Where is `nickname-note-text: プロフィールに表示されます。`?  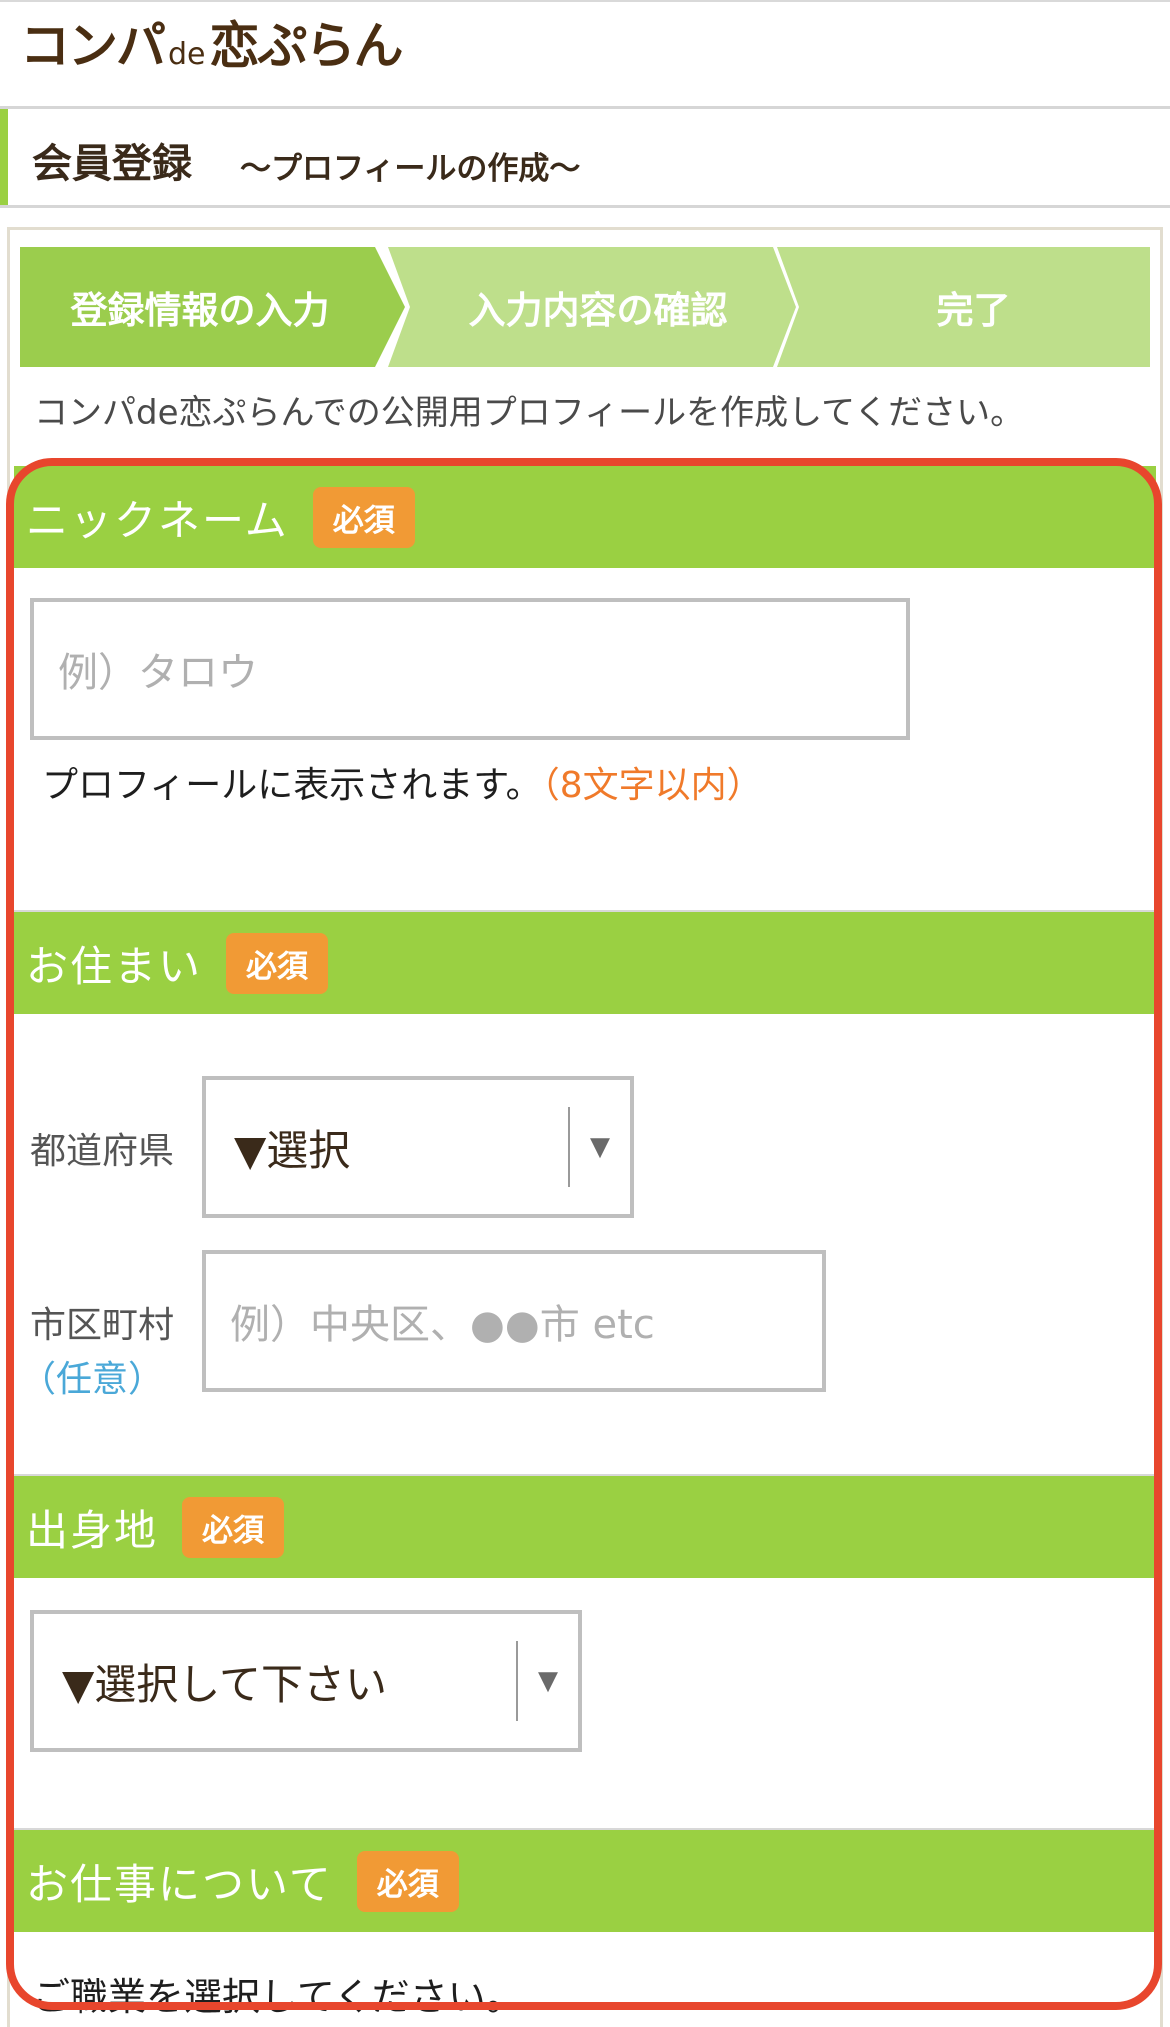 nickname-note-text: プロフィールに表示されます。 is located at coordinates (292, 785).